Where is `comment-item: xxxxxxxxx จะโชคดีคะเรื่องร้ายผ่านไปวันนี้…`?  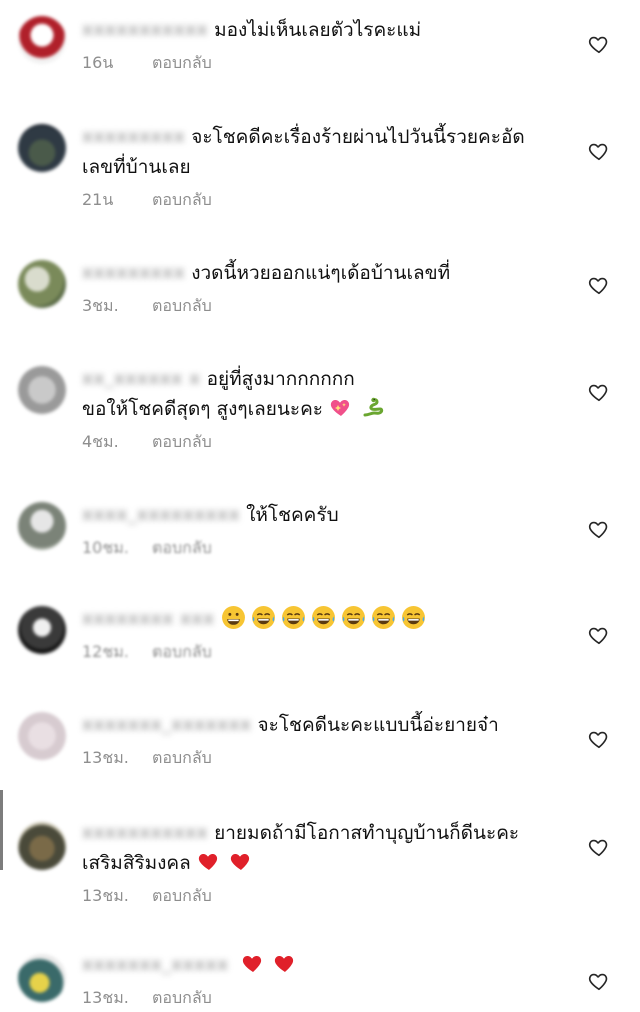
comment-item: xxxxxxxxx จะโชคดีคะเรื่องร้ายผ่านไปวันนี้… is located at coordinates (320, 170).